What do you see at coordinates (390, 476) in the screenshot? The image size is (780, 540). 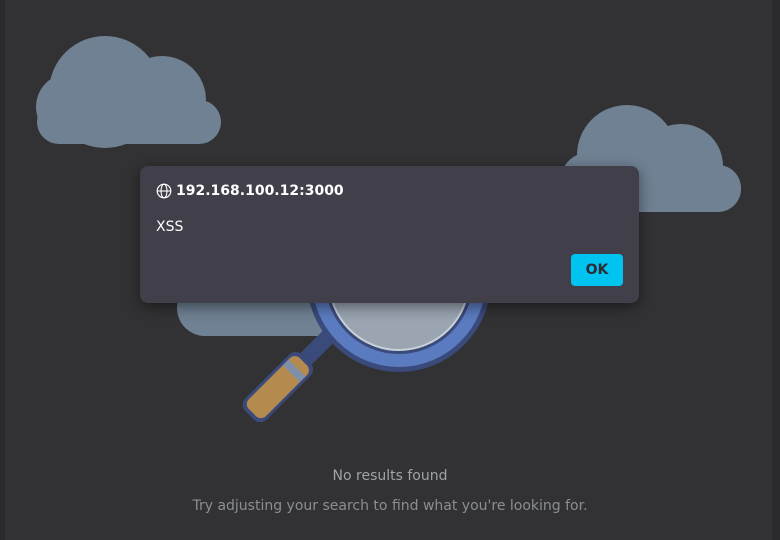 I see `empty-state-title: No results found` at bounding box center [390, 476].